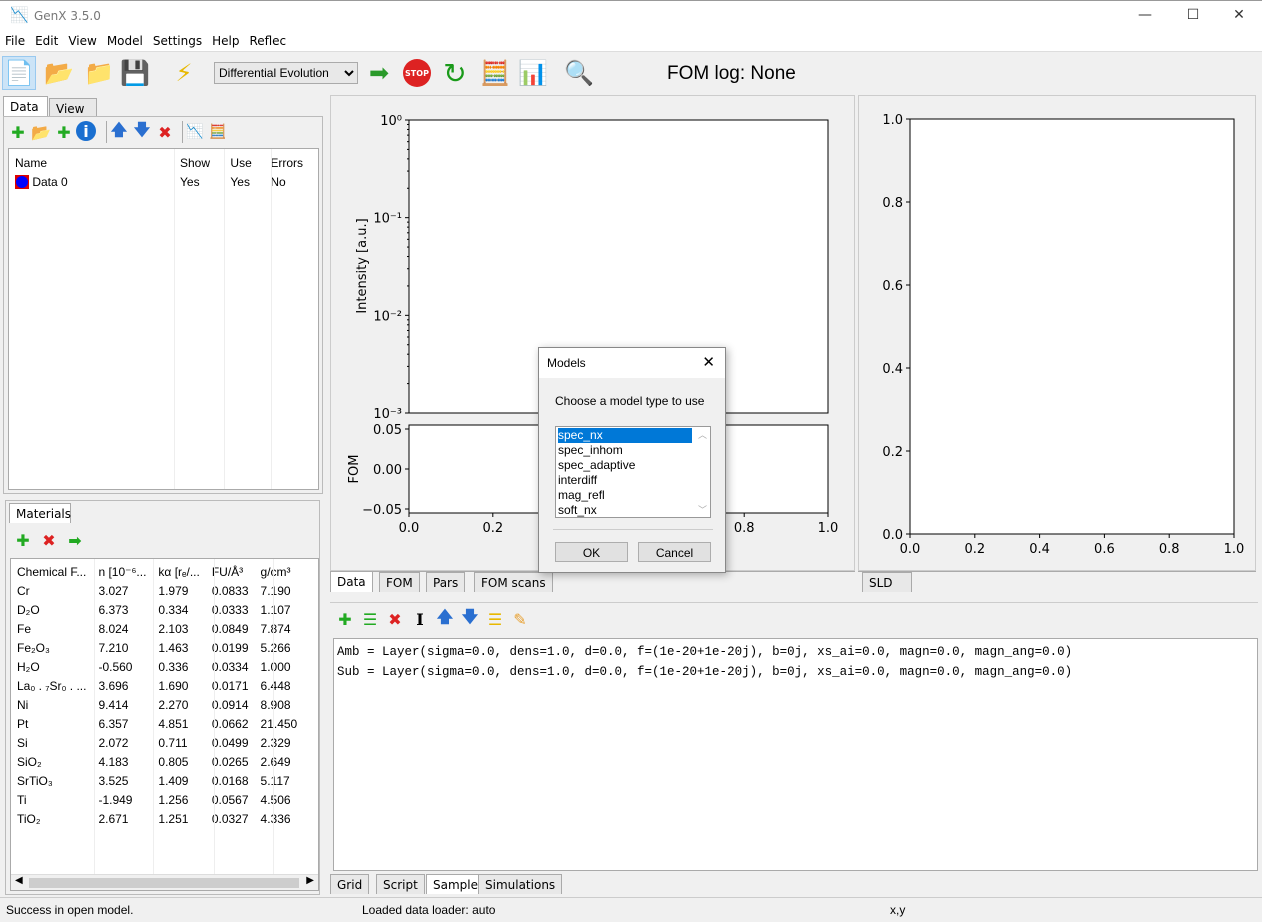 Image resolution: width=1262 pixels, height=922 pixels. Describe the element at coordinates (370, 619) in the screenshot. I see `add-stack-icon: ☰` at that location.